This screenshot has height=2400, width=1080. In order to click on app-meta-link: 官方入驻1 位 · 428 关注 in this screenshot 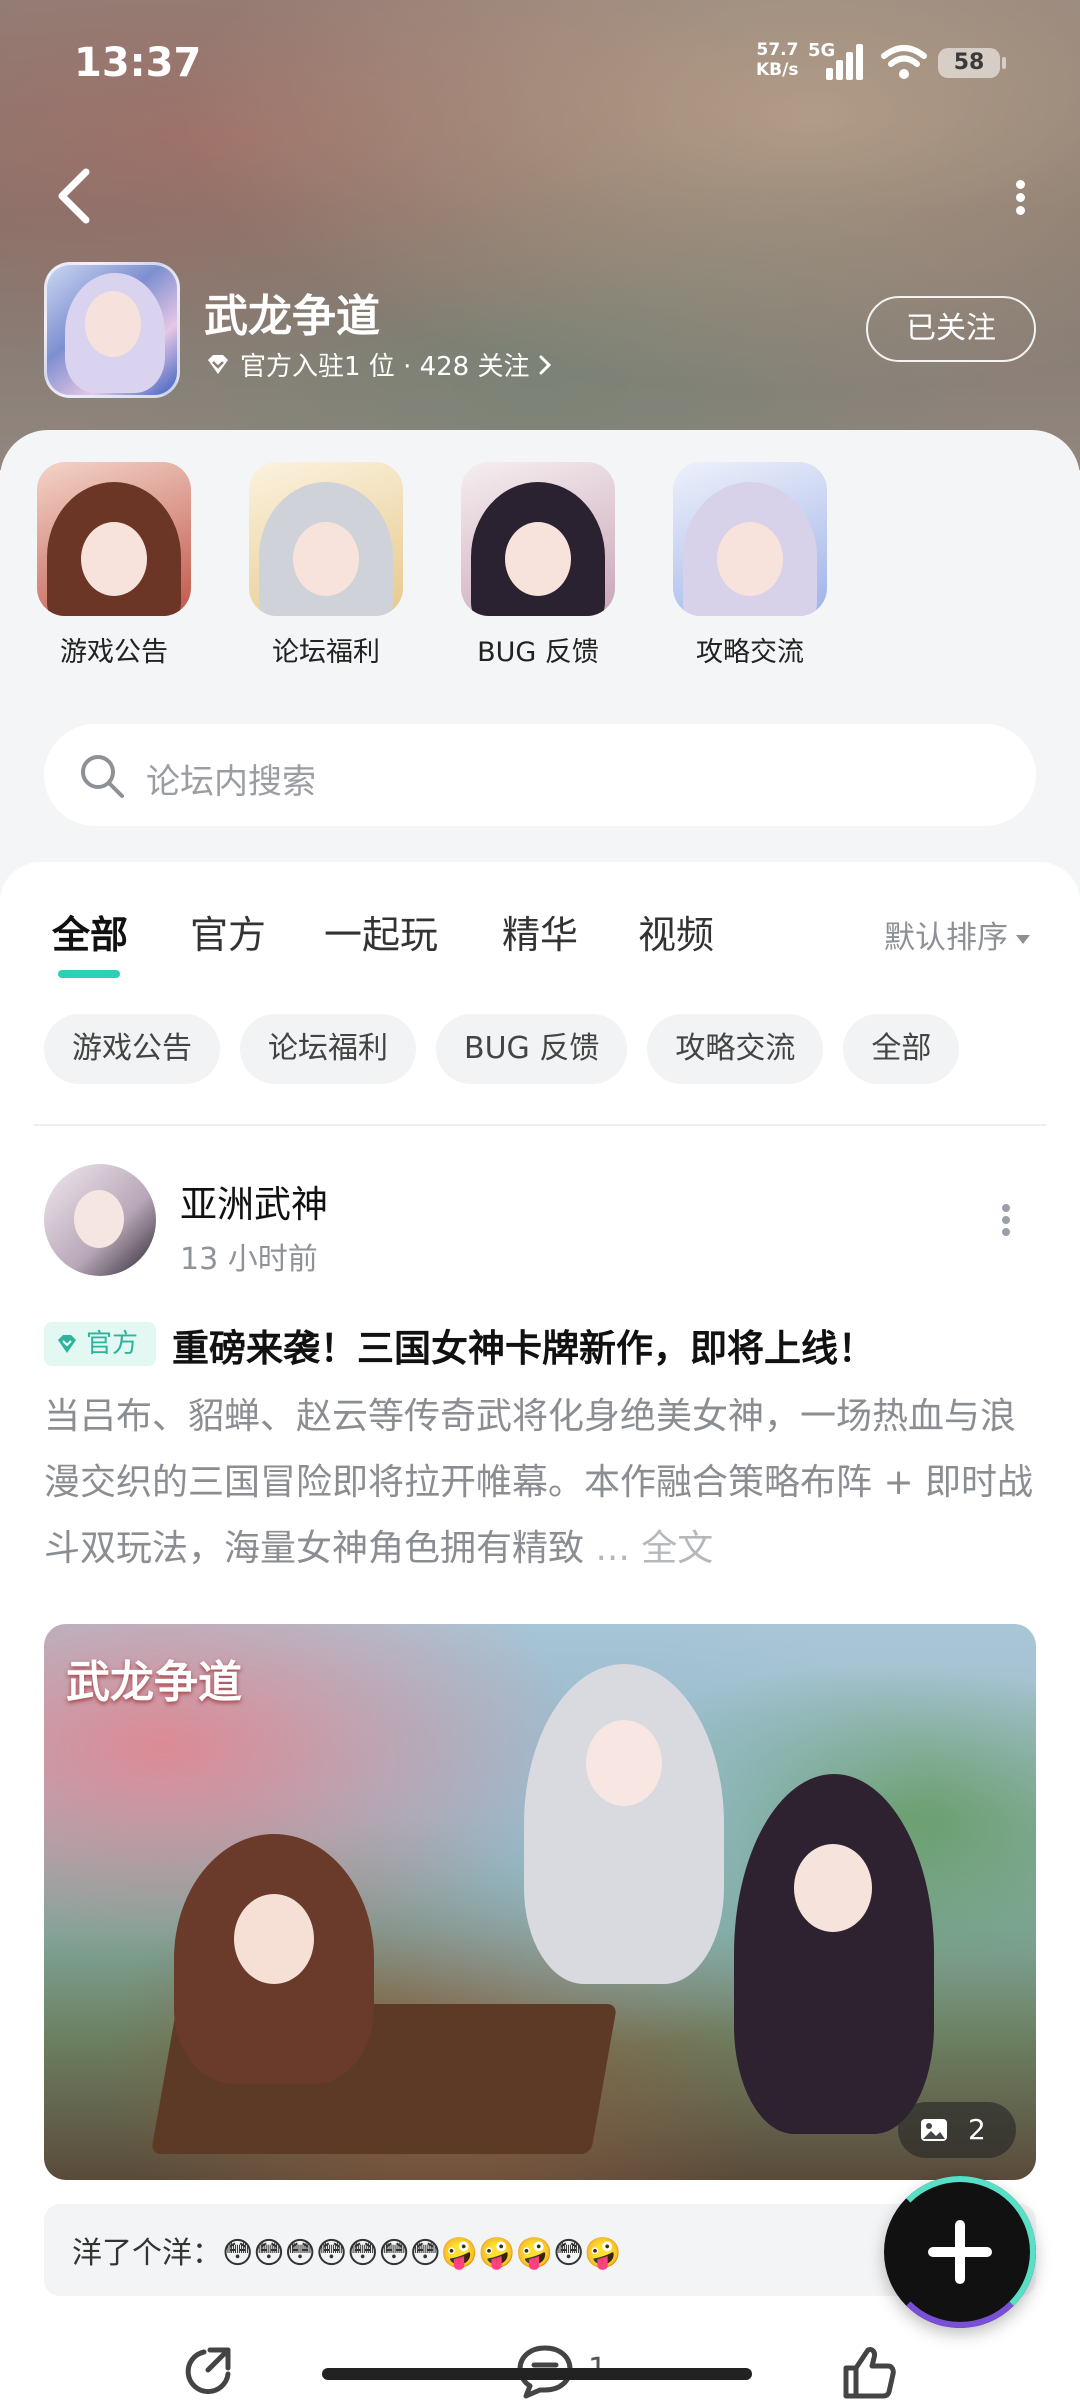, I will do `click(380, 364)`.